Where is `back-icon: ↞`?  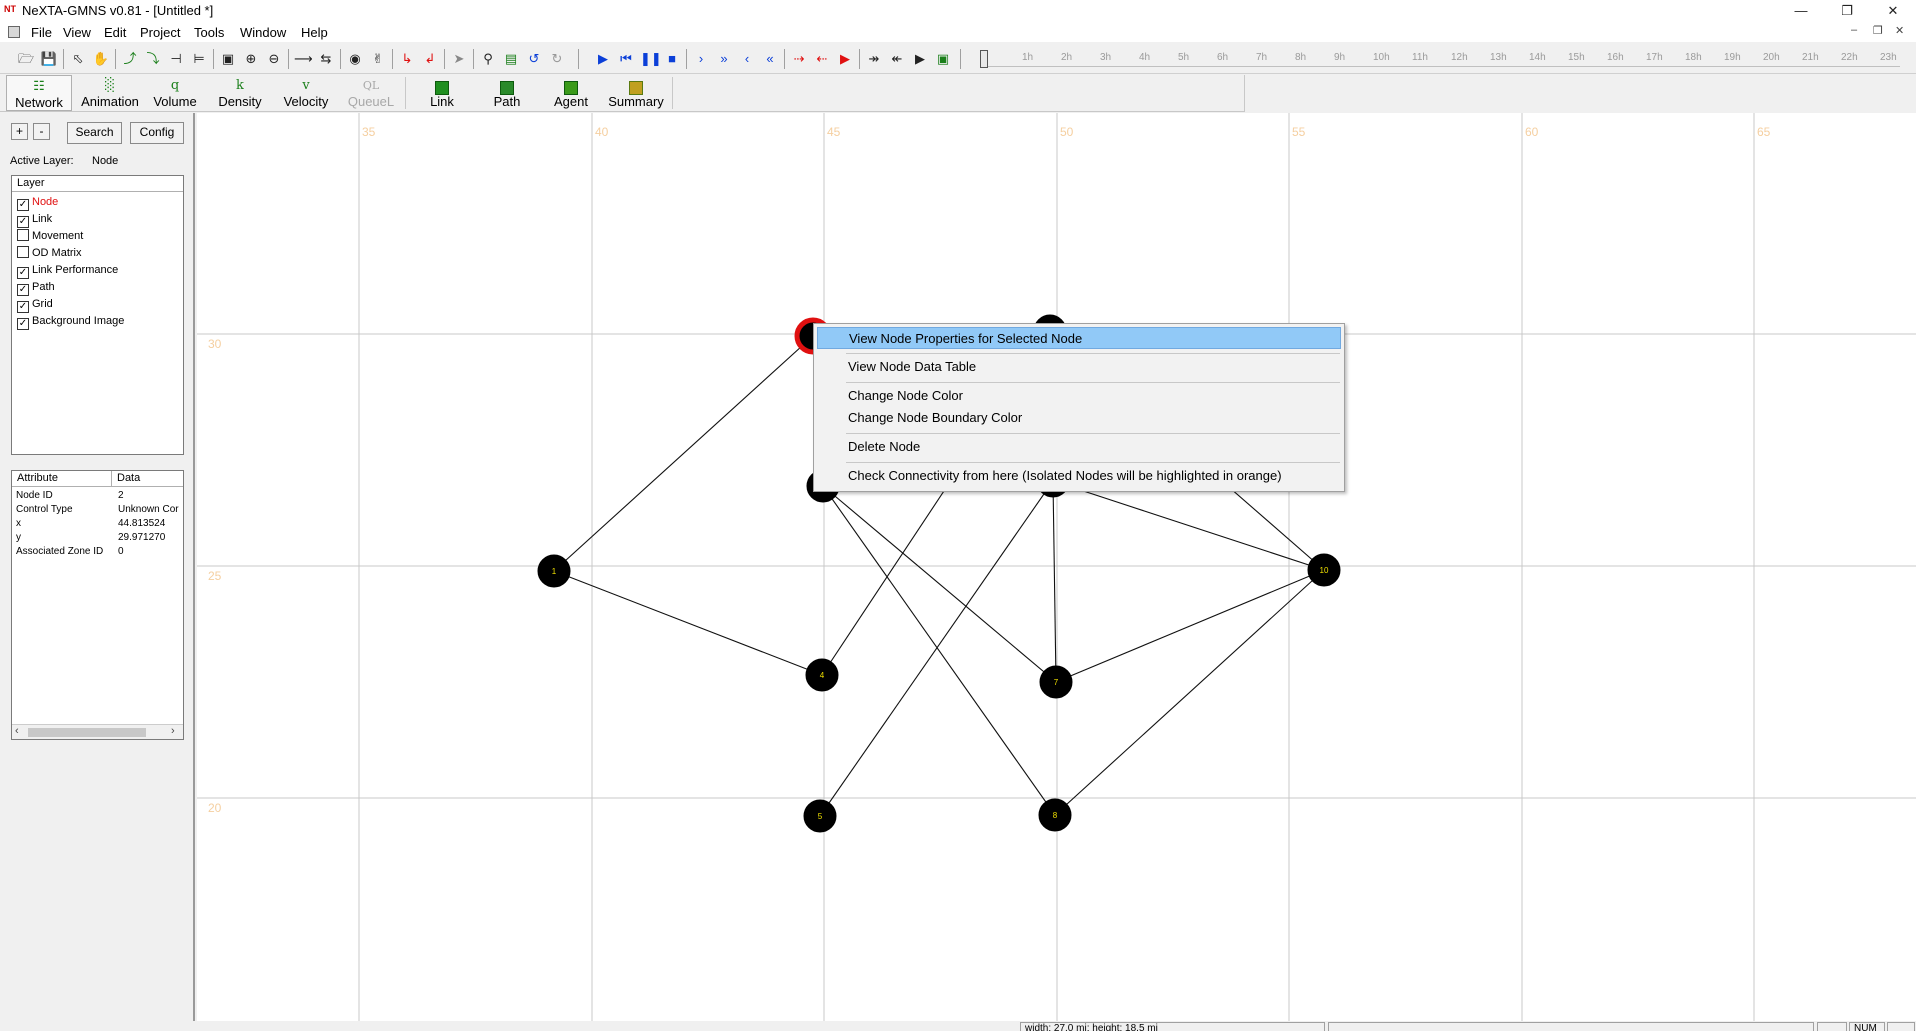 back-icon: ↞ is located at coordinates (897, 59).